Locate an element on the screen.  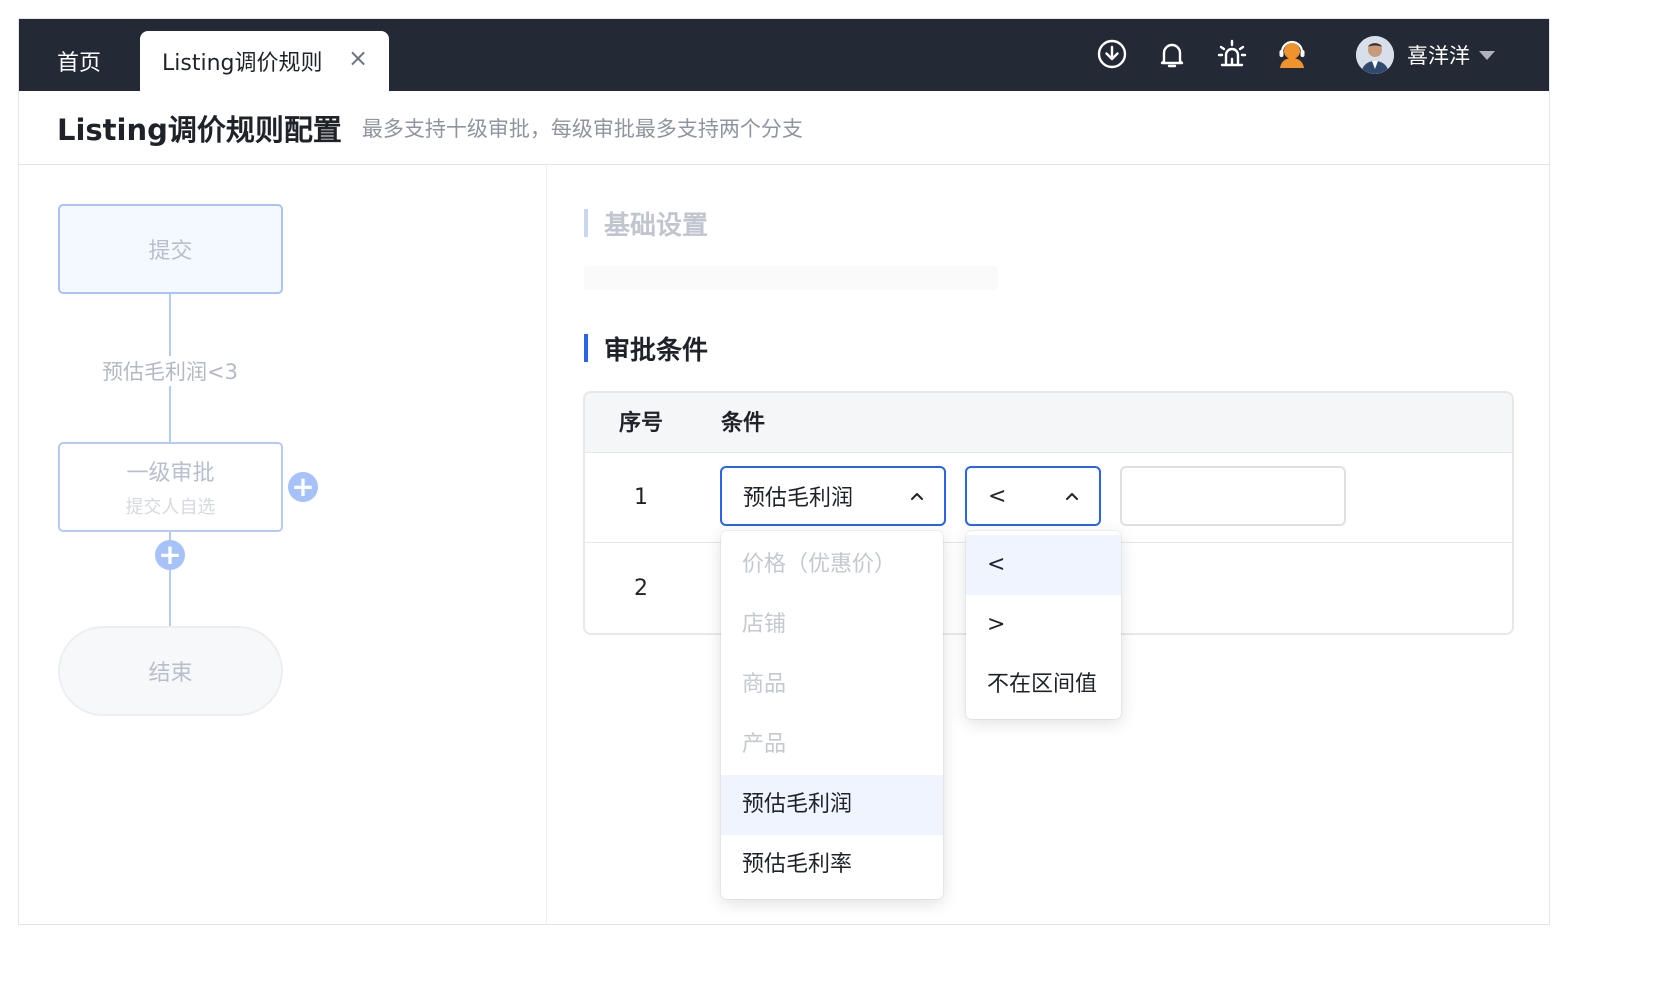
dropdown-option-selected: 预估毛利润 is located at coordinates (832, 805).